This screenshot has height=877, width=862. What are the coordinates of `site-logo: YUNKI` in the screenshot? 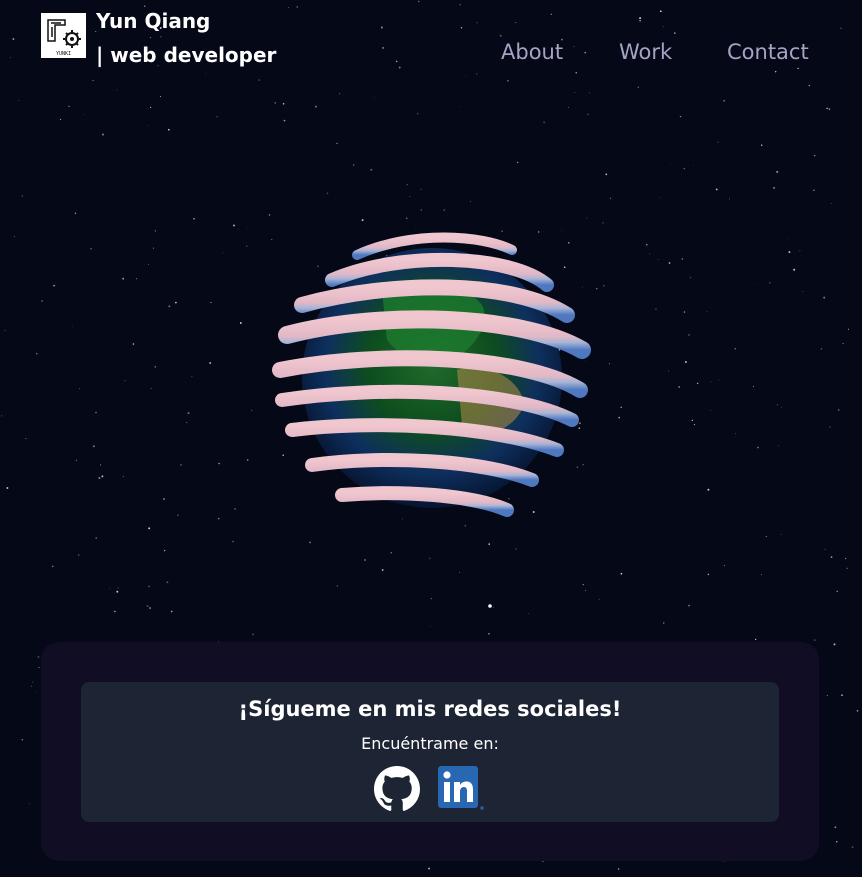 It's located at (63, 35).